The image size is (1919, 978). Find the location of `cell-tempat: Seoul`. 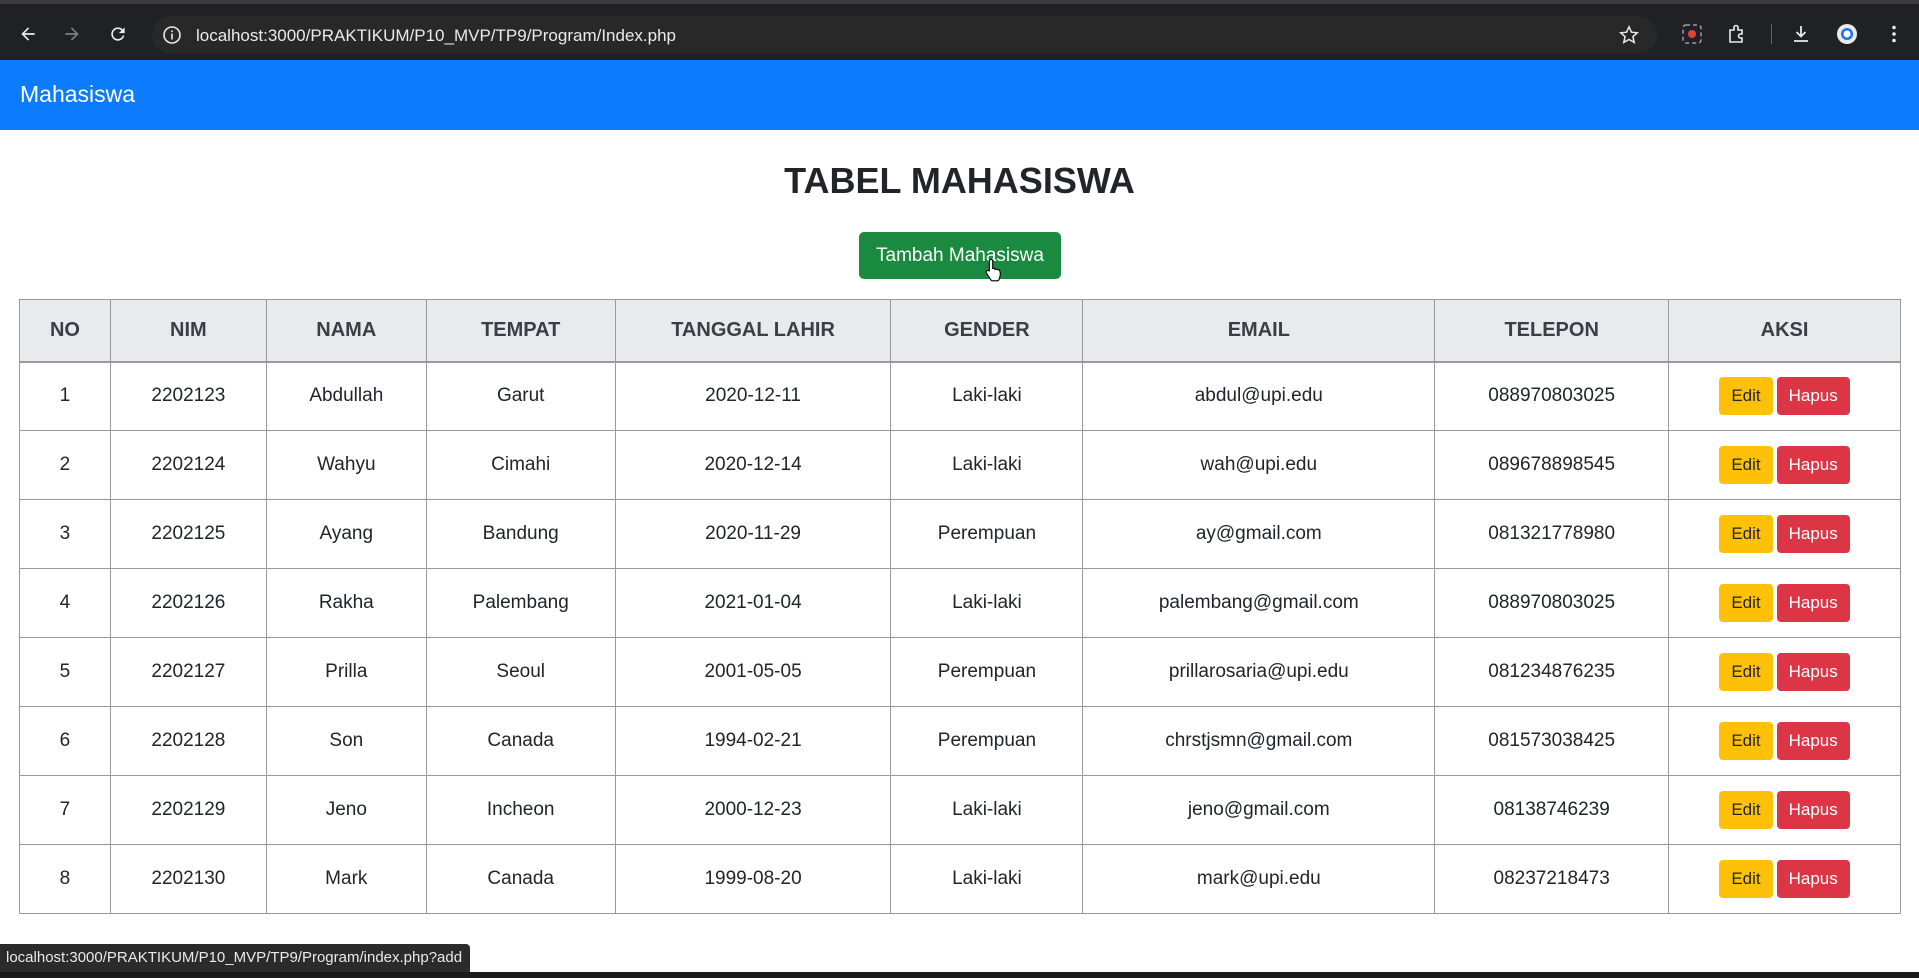

cell-tempat: Seoul is located at coordinates (520, 672).